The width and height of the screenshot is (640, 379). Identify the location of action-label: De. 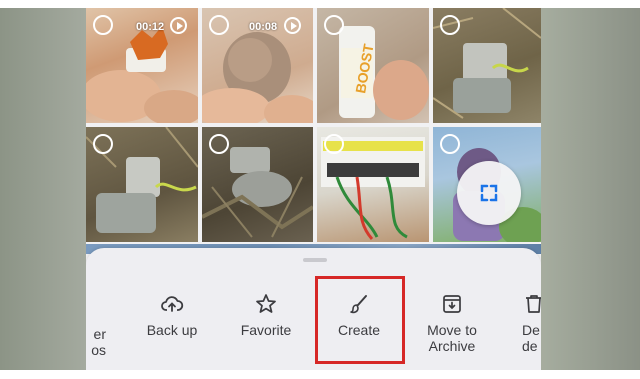
(531, 330).